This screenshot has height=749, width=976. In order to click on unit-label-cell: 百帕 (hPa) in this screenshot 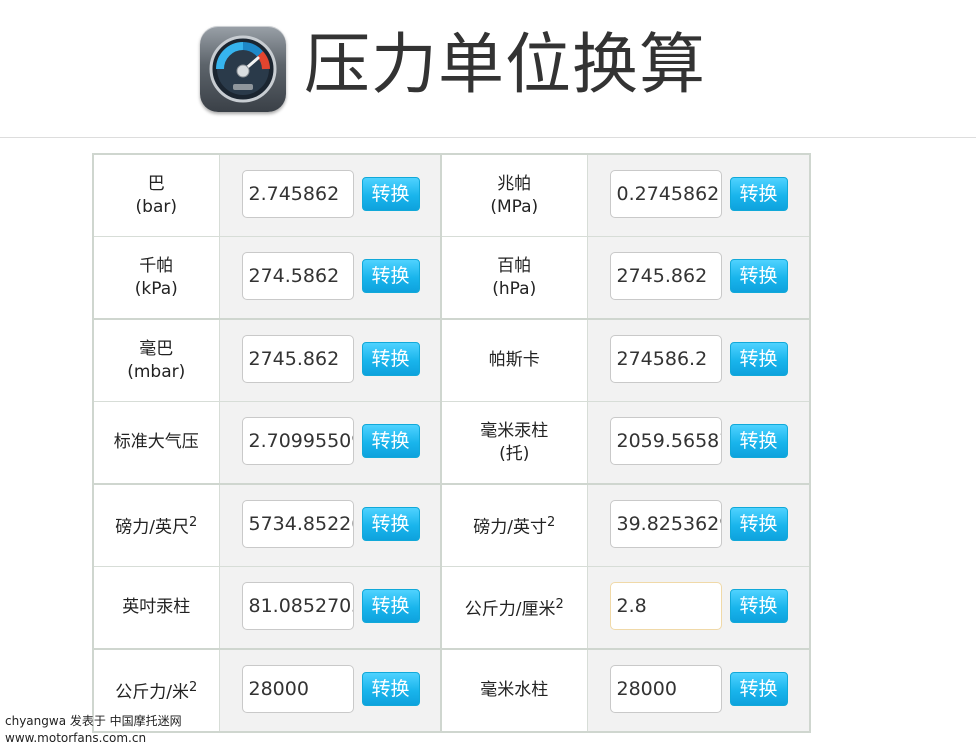, I will do `click(514, 278)`.